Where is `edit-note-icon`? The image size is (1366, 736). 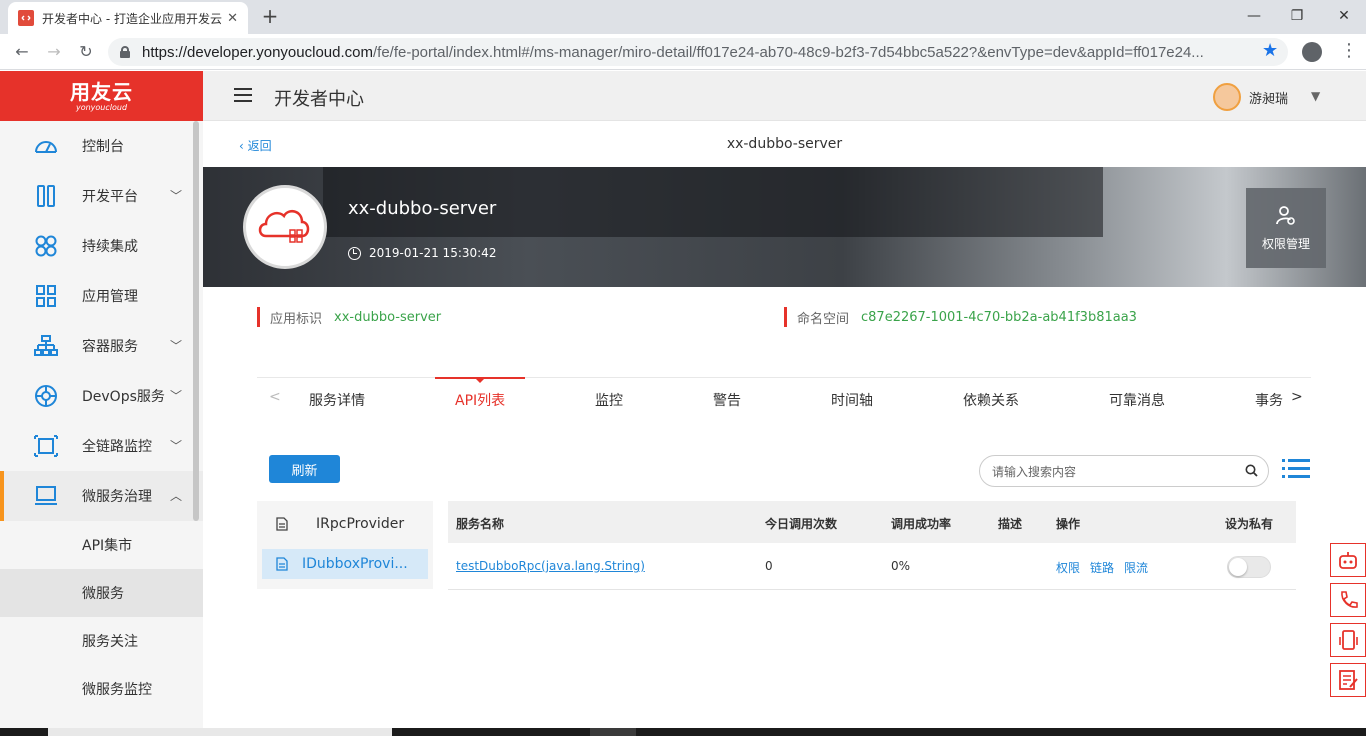 edit-note-icon is located at coordinates (1348, 680).